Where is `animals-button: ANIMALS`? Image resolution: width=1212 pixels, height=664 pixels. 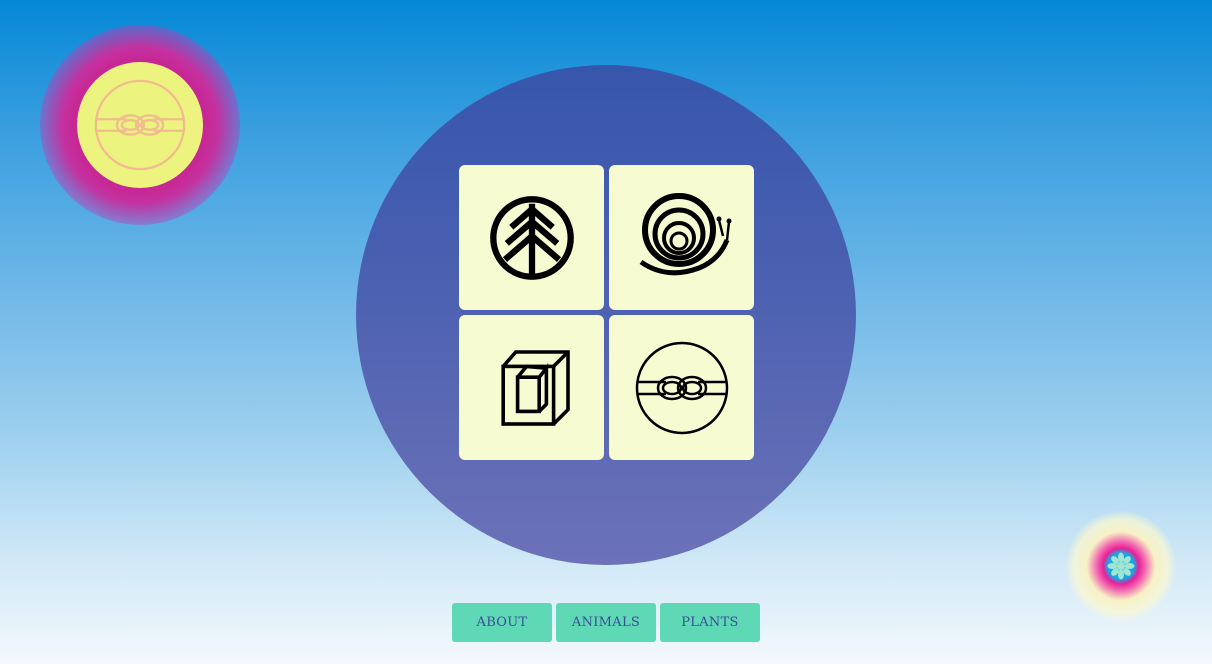 animals-button: ANIMALS is located at coordinates (606, 622).